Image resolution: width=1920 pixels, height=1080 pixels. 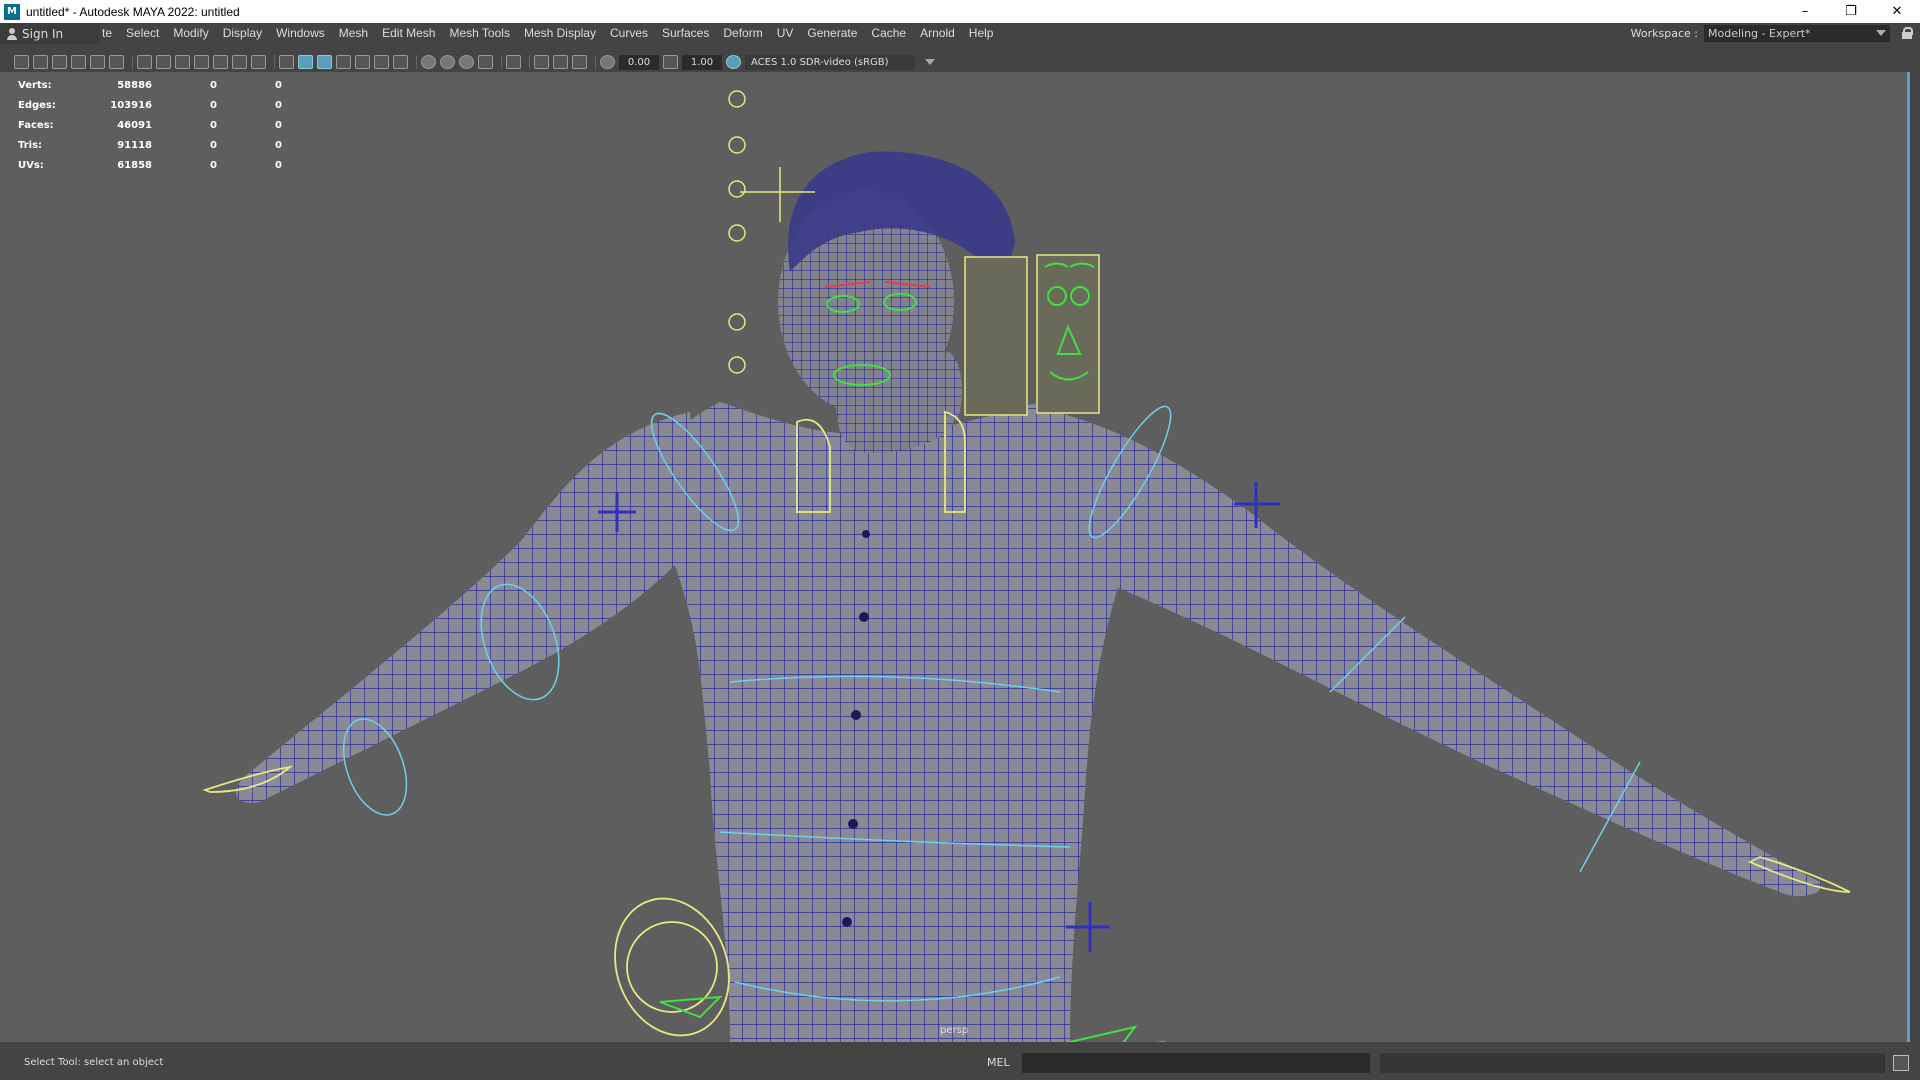 I want to click on hud-label: Tris:, so click(x=30, y=145).